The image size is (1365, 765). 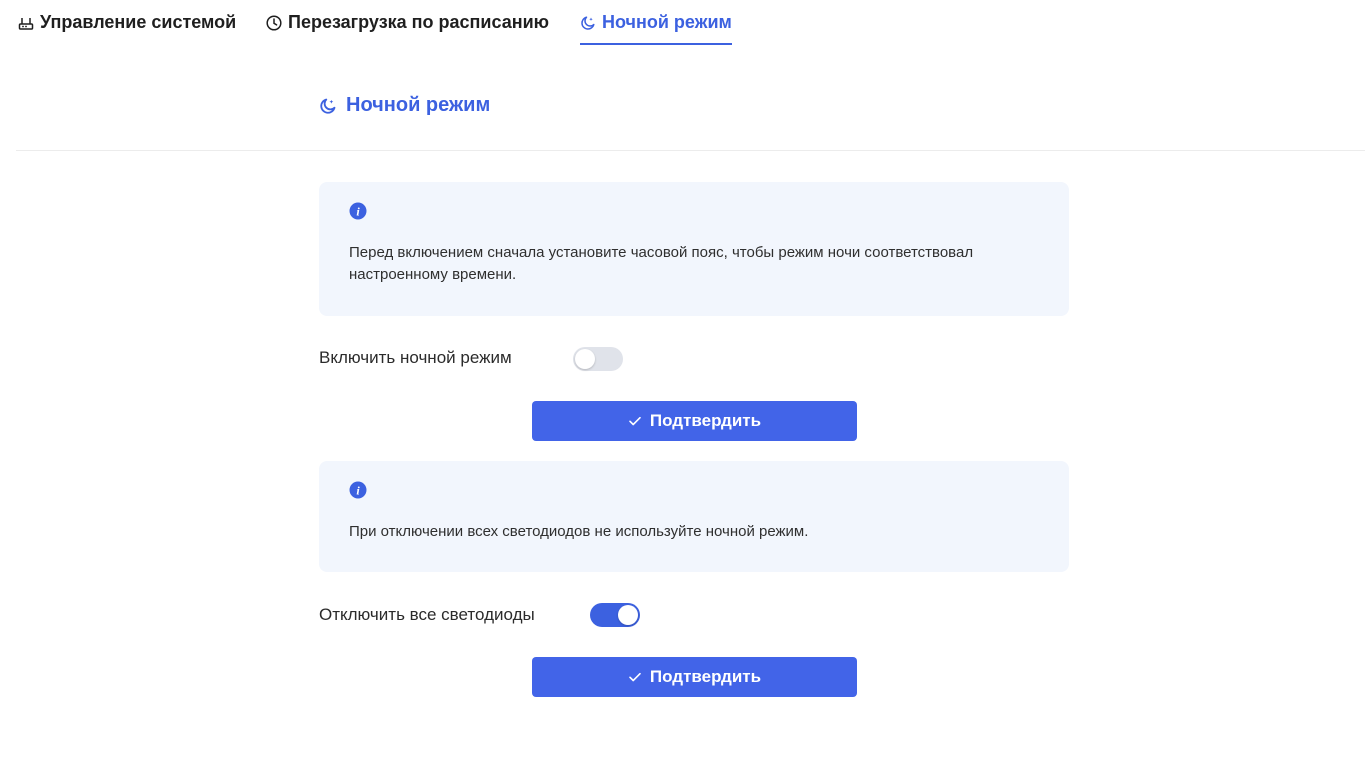 What do you see at coordinates (690, 150) in the screenshot?
I see `divider` at bounding box center [690, 150].